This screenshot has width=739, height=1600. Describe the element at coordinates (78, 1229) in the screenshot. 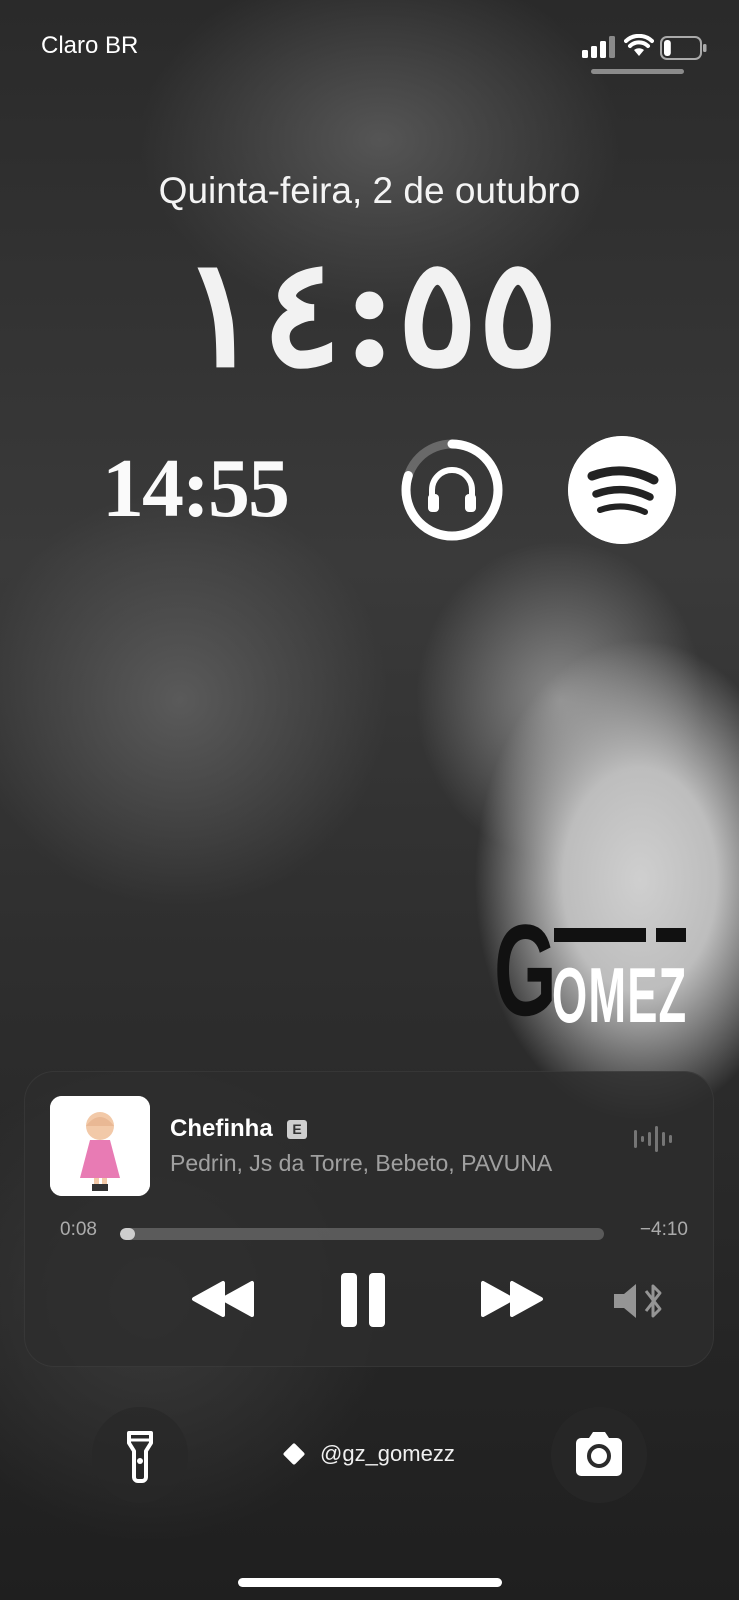

I see `elapsed-time: 0:08` at that location.